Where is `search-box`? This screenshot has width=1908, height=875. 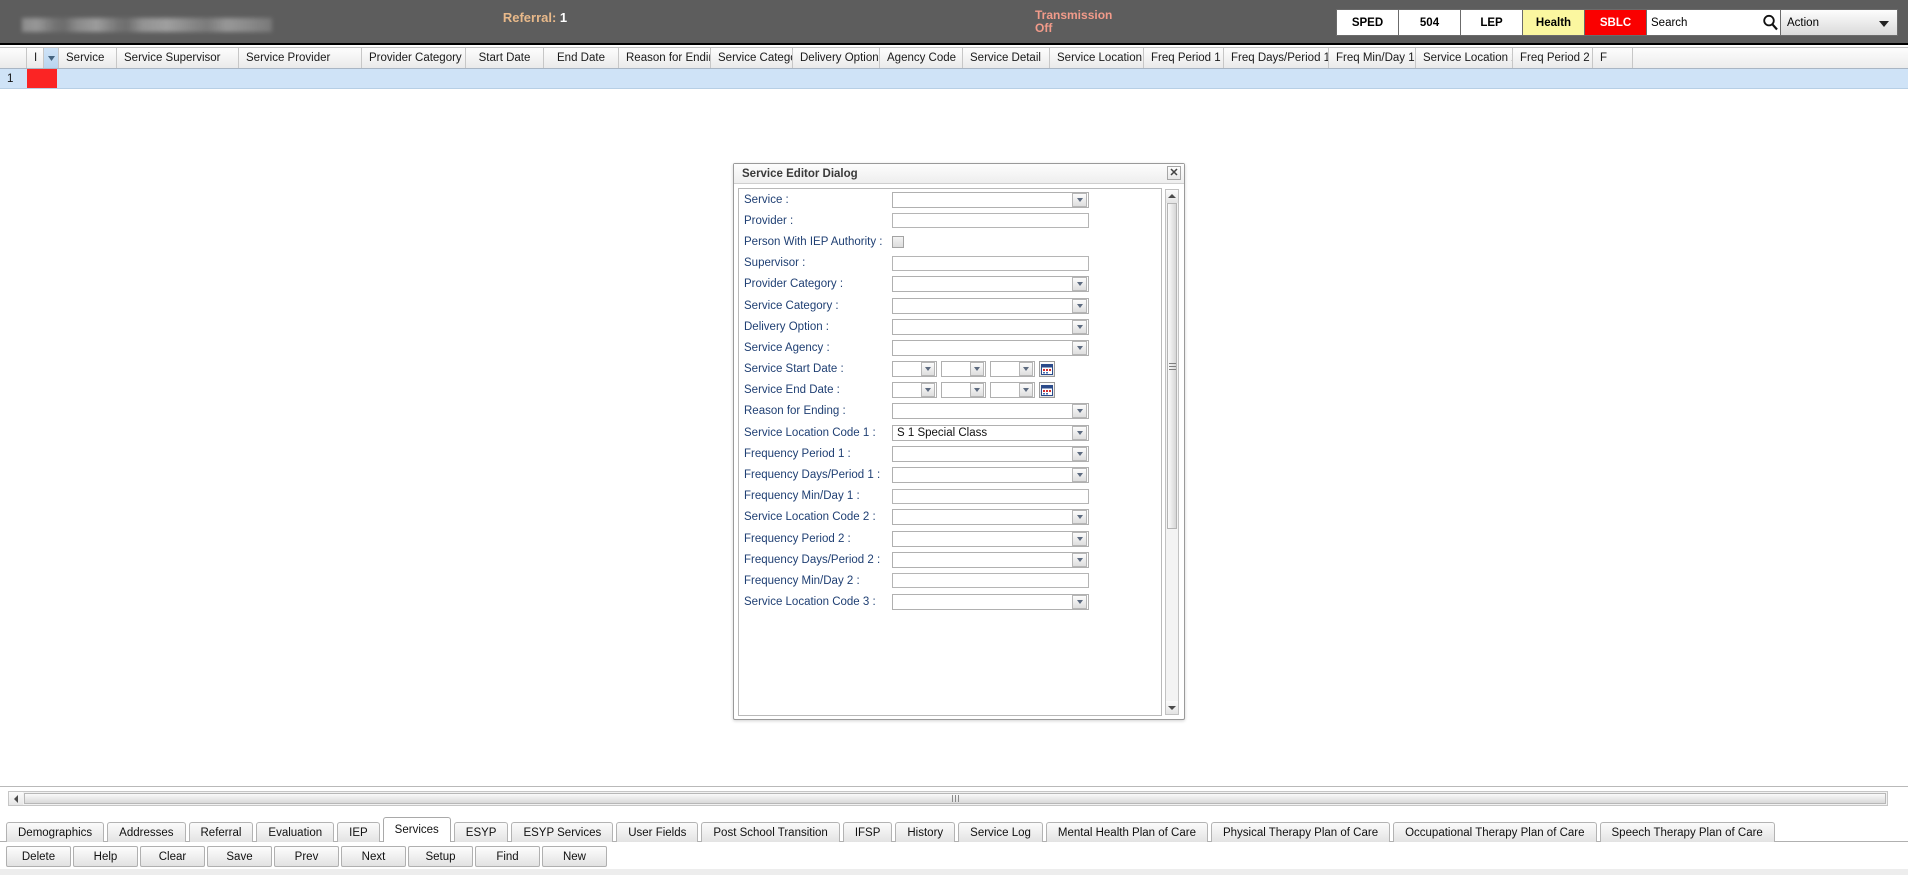
search-box is located at coordinates (1713, 22).